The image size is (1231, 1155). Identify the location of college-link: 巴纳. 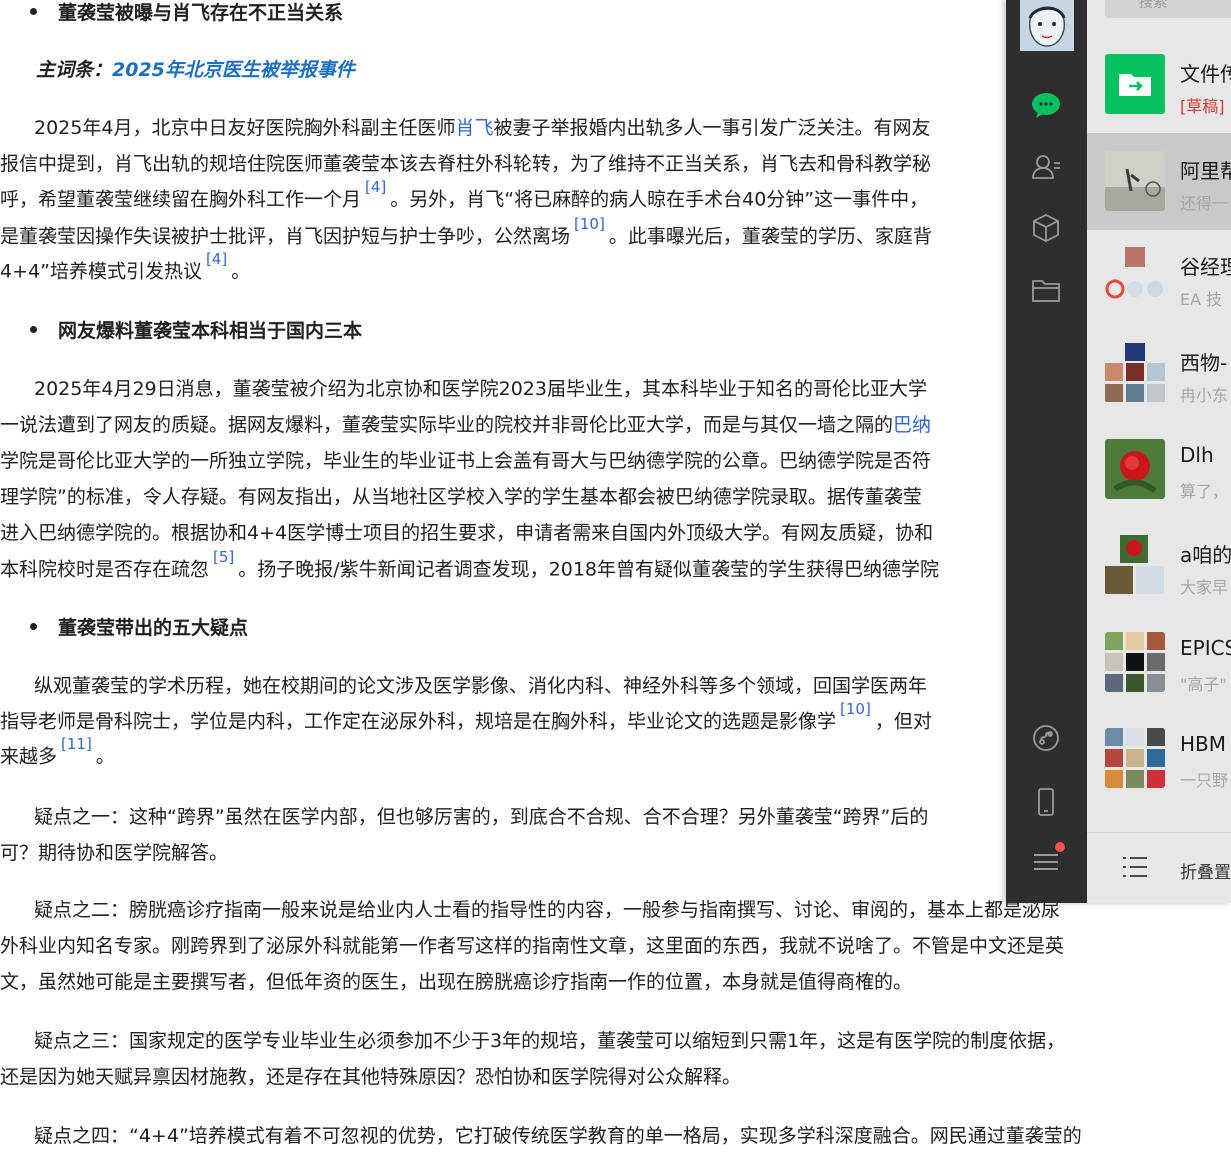
(912, 425).